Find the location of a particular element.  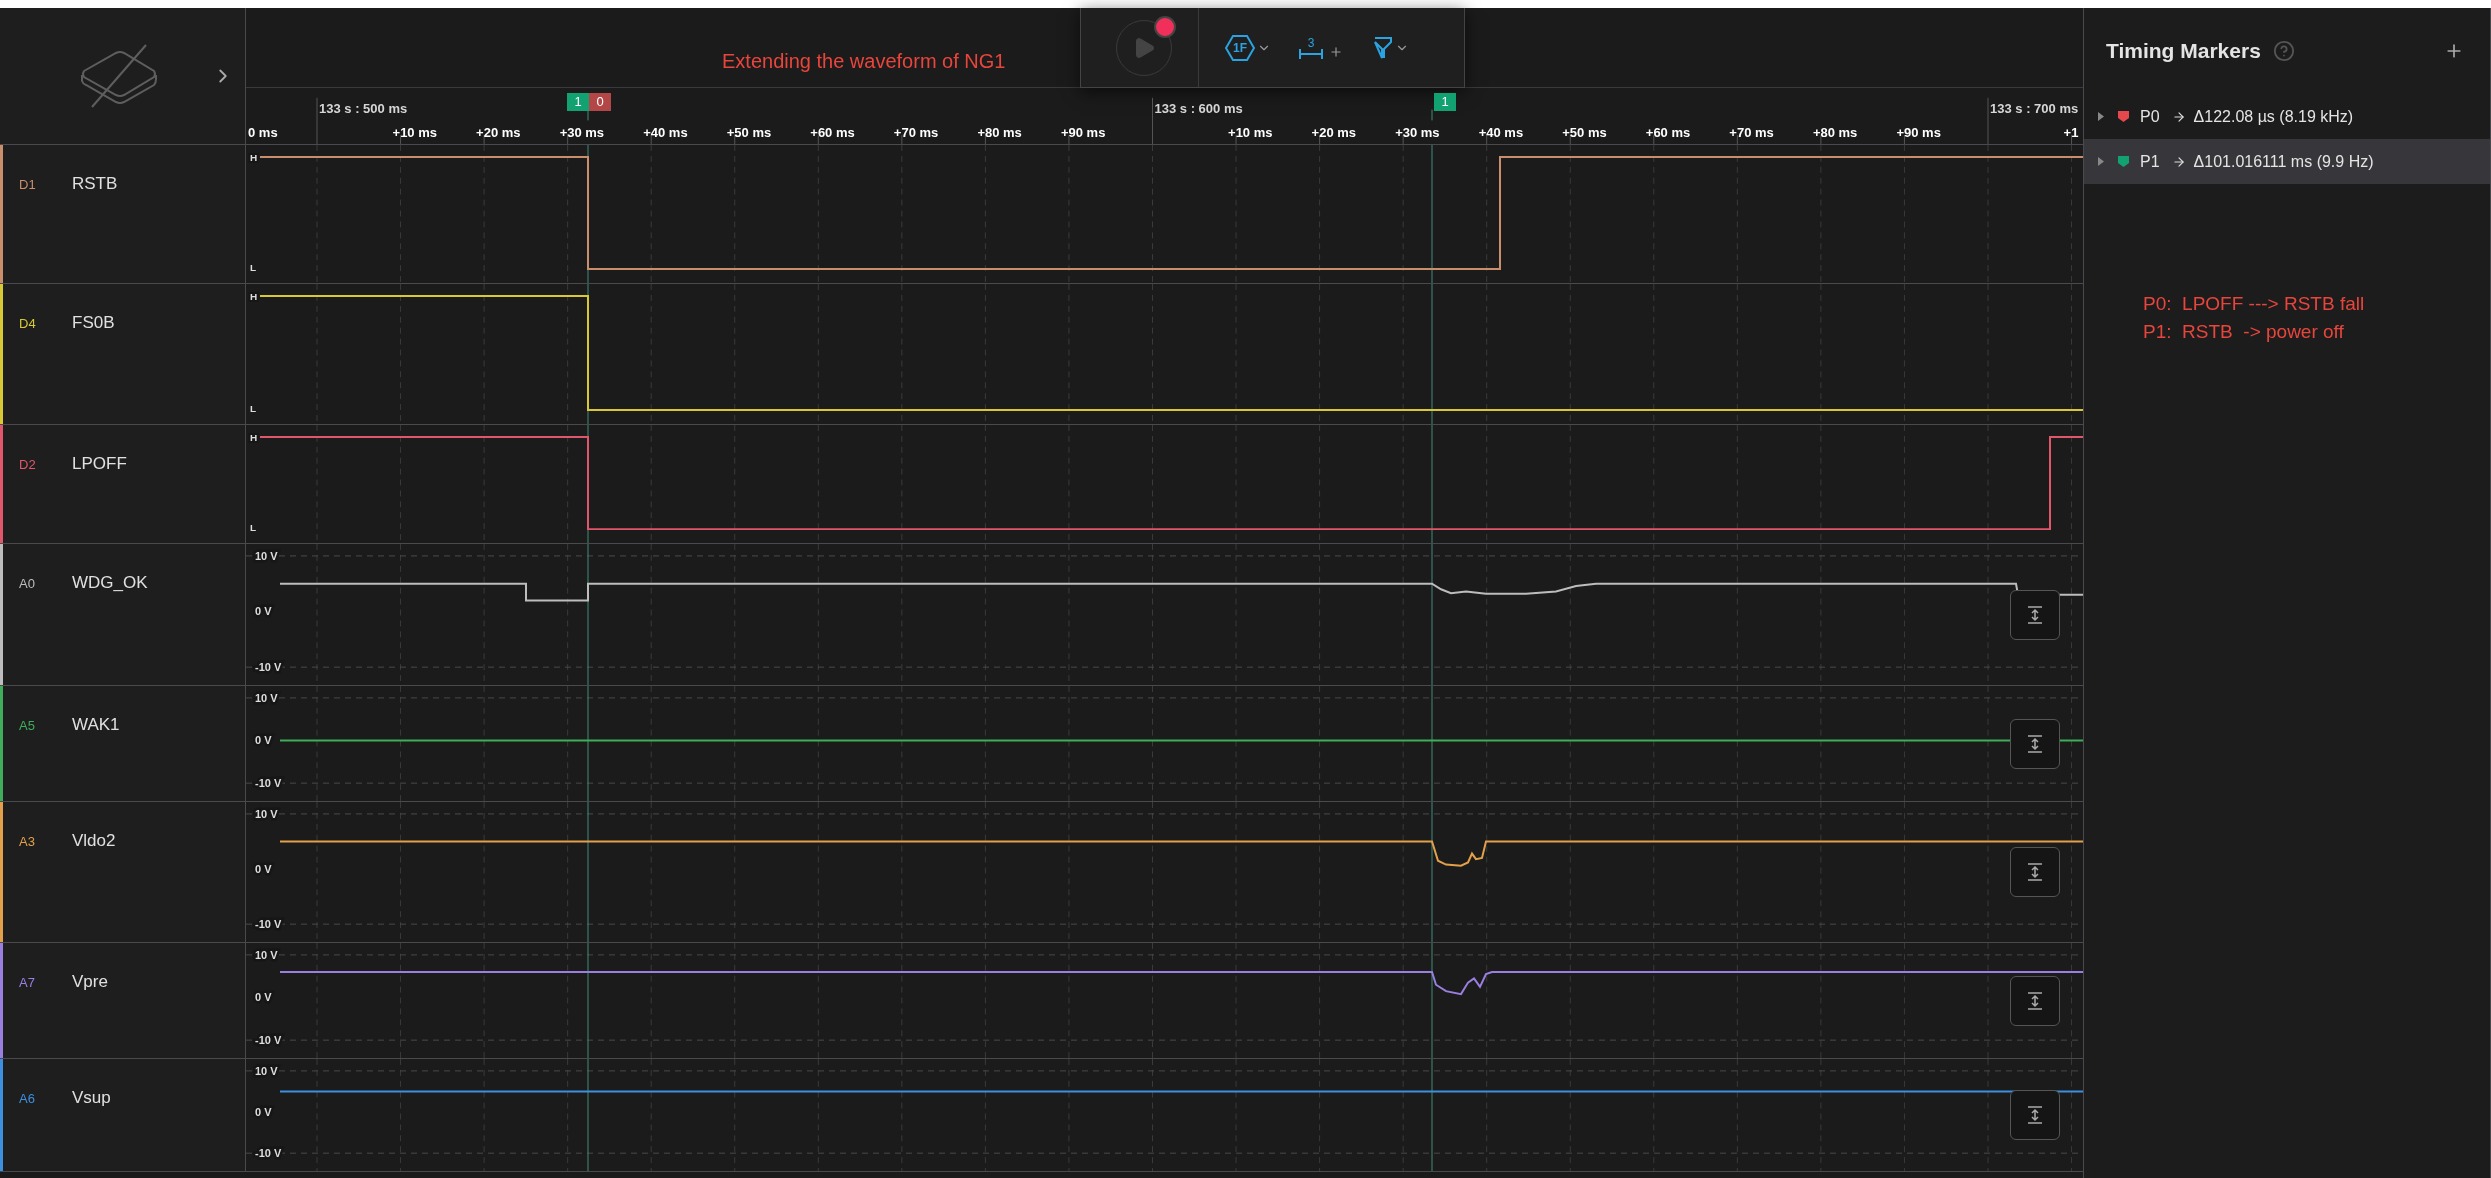

channel-name: Vldo2 is located at coordinates (94, 841).